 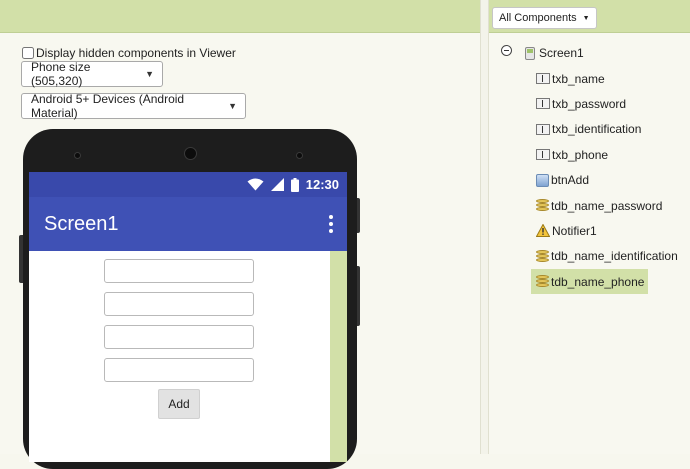 What do you see at coordinates (277, 184) in the screenshot?
I see `signal-icon` at bounding box center [277, 184].